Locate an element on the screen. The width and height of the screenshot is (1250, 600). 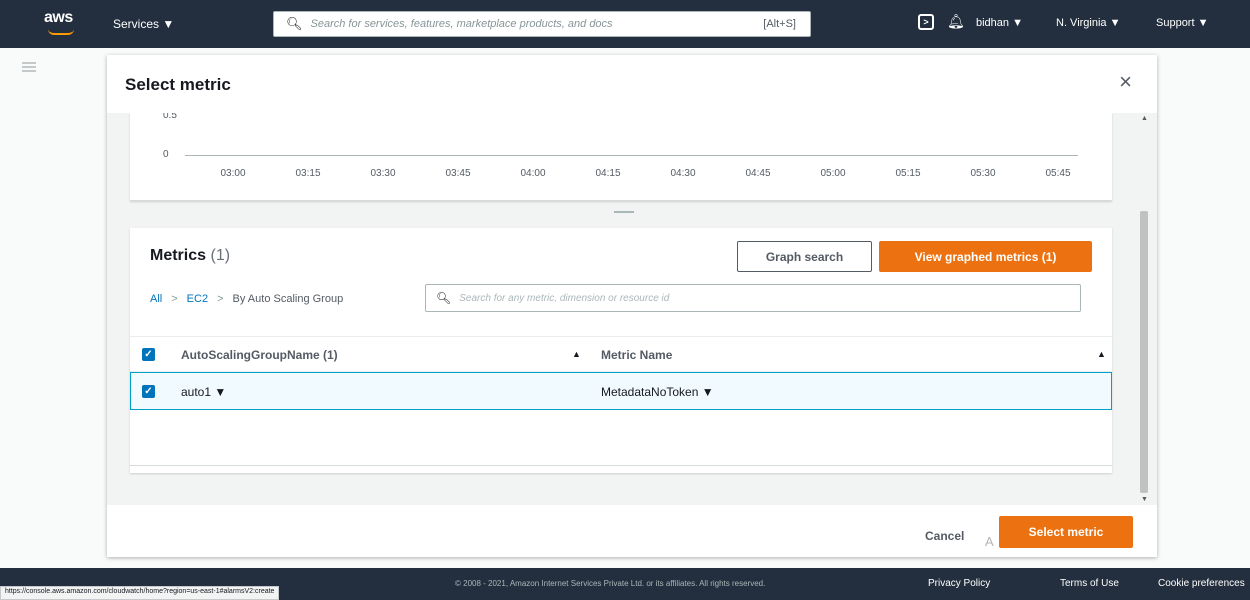
select-all-checkbox: ✓ is located at coordinates (148, 354).